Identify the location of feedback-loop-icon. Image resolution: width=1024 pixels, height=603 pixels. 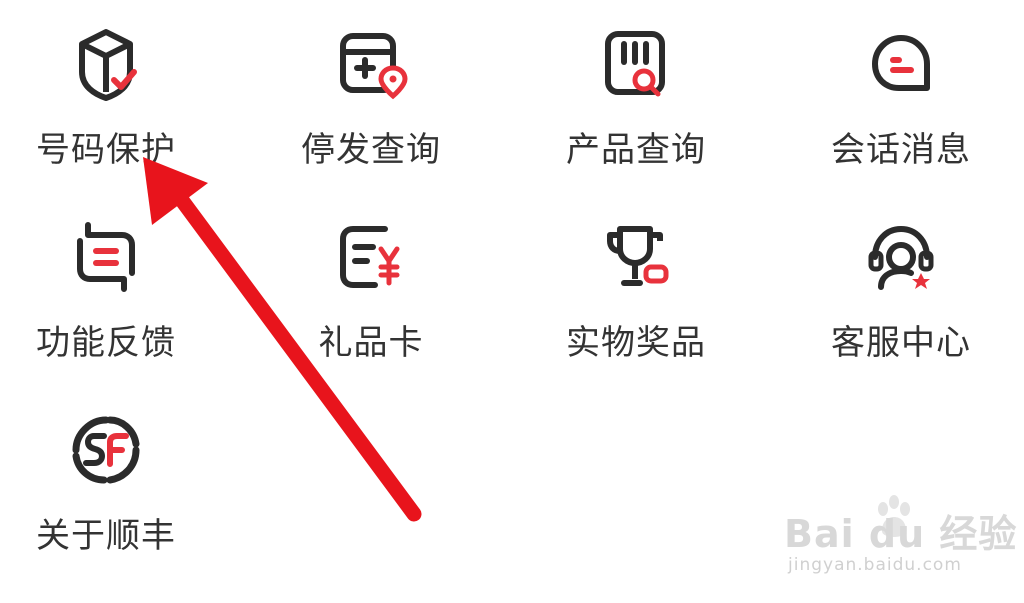
(106, 257).